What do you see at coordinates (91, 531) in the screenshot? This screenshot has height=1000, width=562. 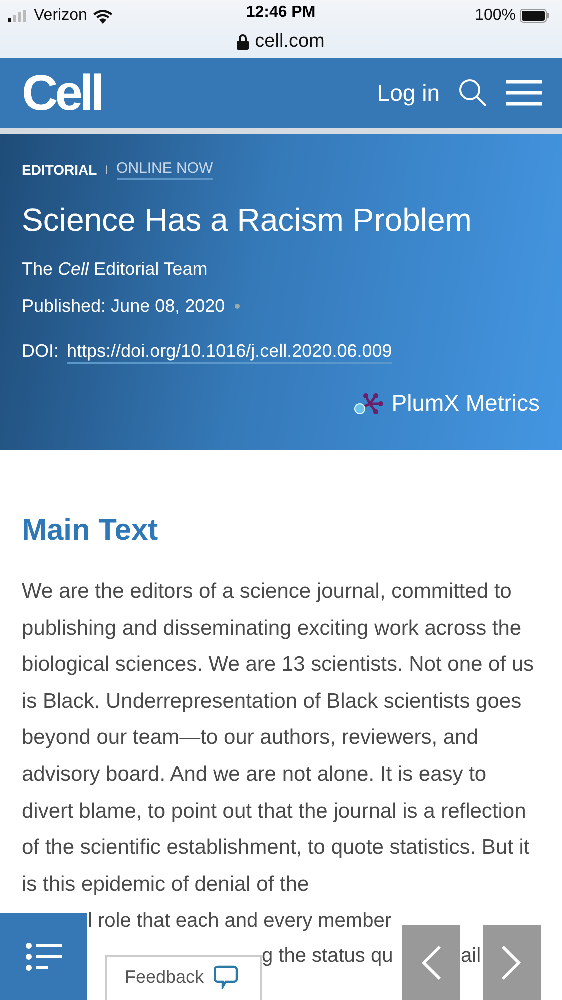 I see `section-heading: Main Text` at bounding box center [91, 531].